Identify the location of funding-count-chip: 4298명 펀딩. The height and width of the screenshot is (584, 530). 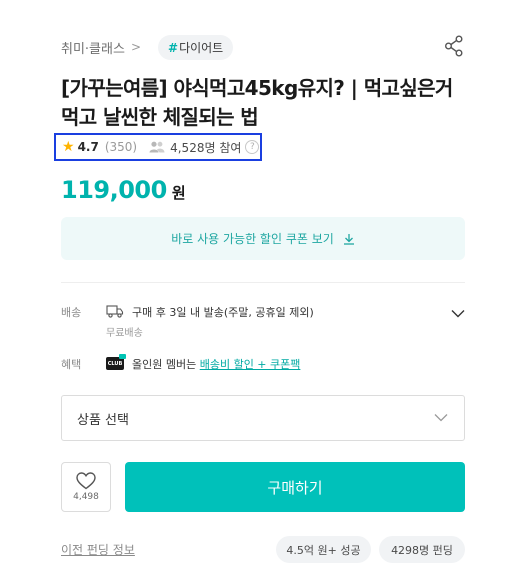
(422, 549).